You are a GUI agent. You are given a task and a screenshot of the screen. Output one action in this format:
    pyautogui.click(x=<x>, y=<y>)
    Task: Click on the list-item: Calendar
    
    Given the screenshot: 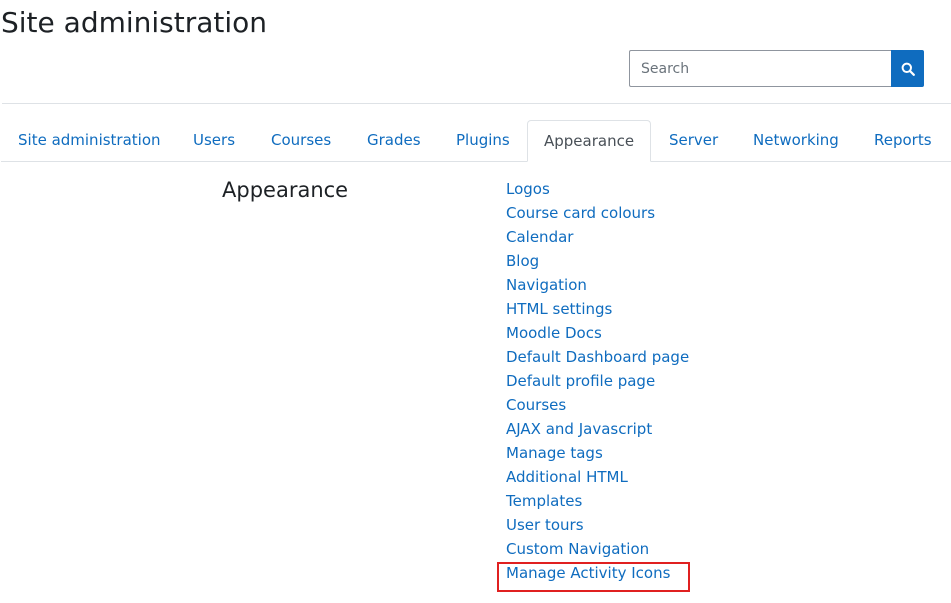 What is the action you would take?
    pyautogui.click(x=597, y=238)
    